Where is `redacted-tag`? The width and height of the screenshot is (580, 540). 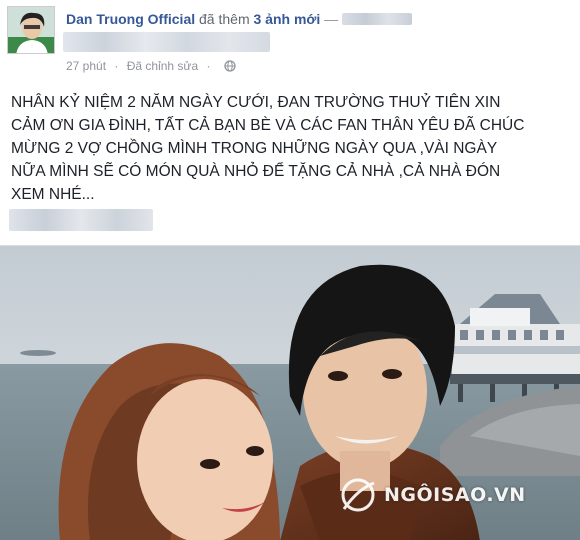 redacted-tag is located at coordinates (377, 19).